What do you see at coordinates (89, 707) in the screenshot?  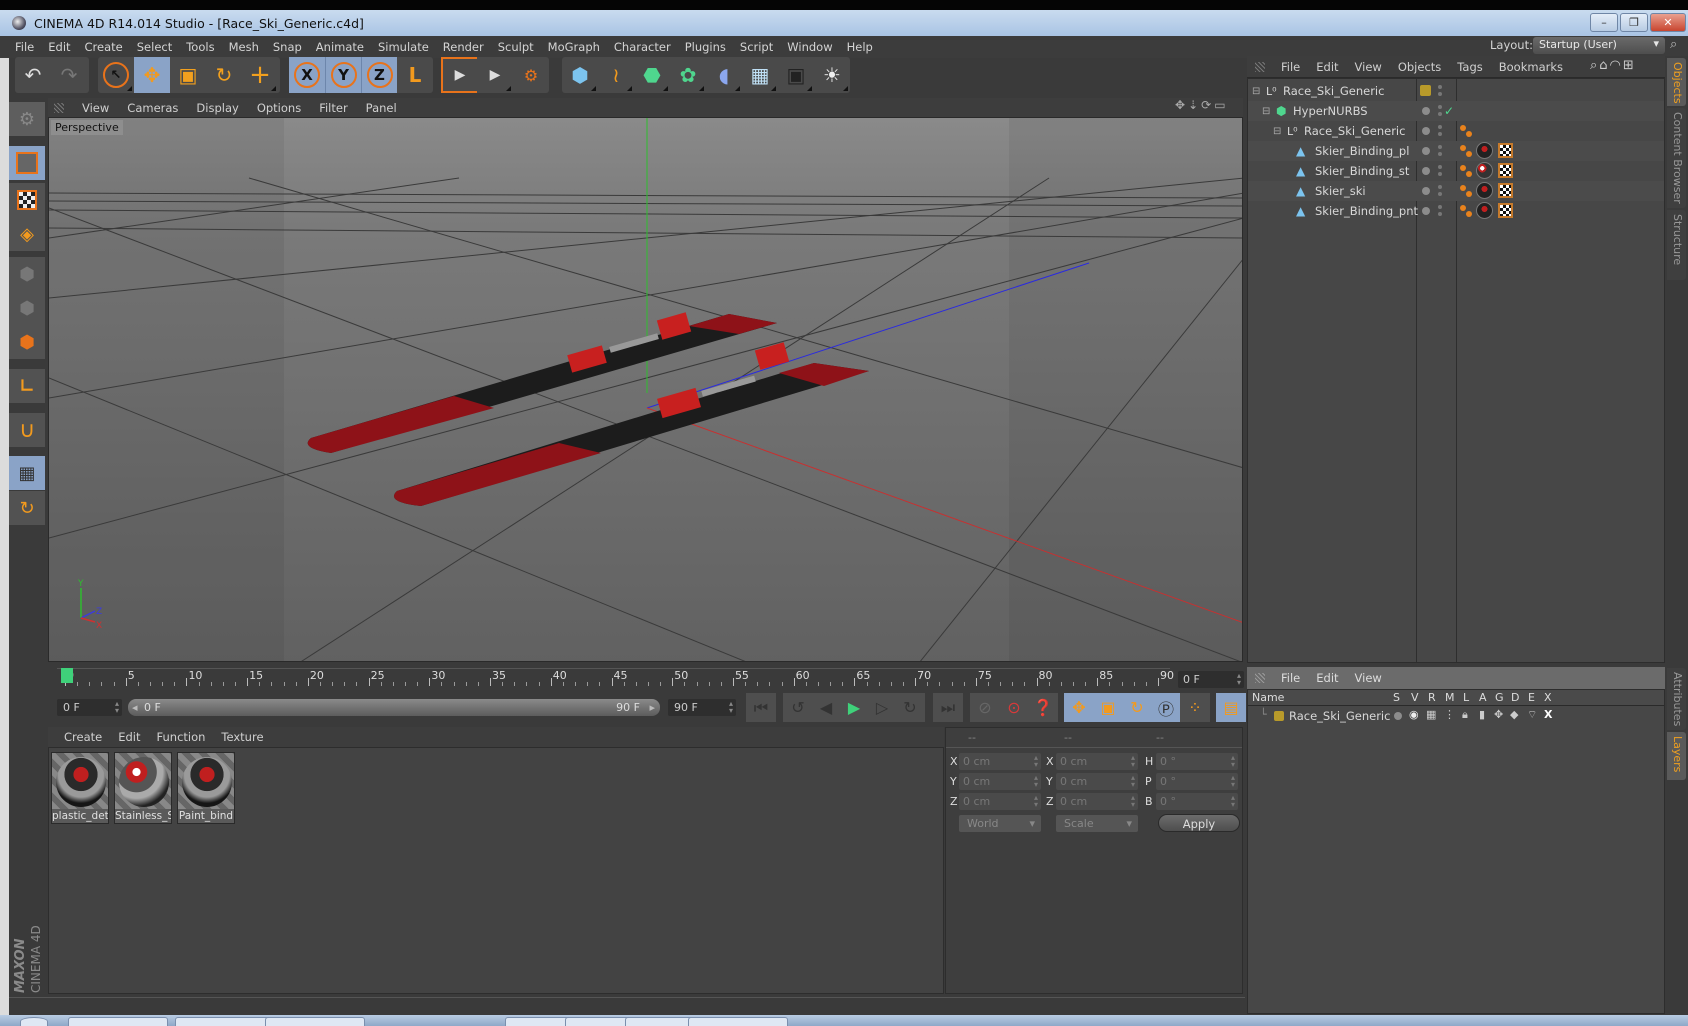 I see `start-frame-field: 0 F ▴ ▾` at bounding box center [89, 707].